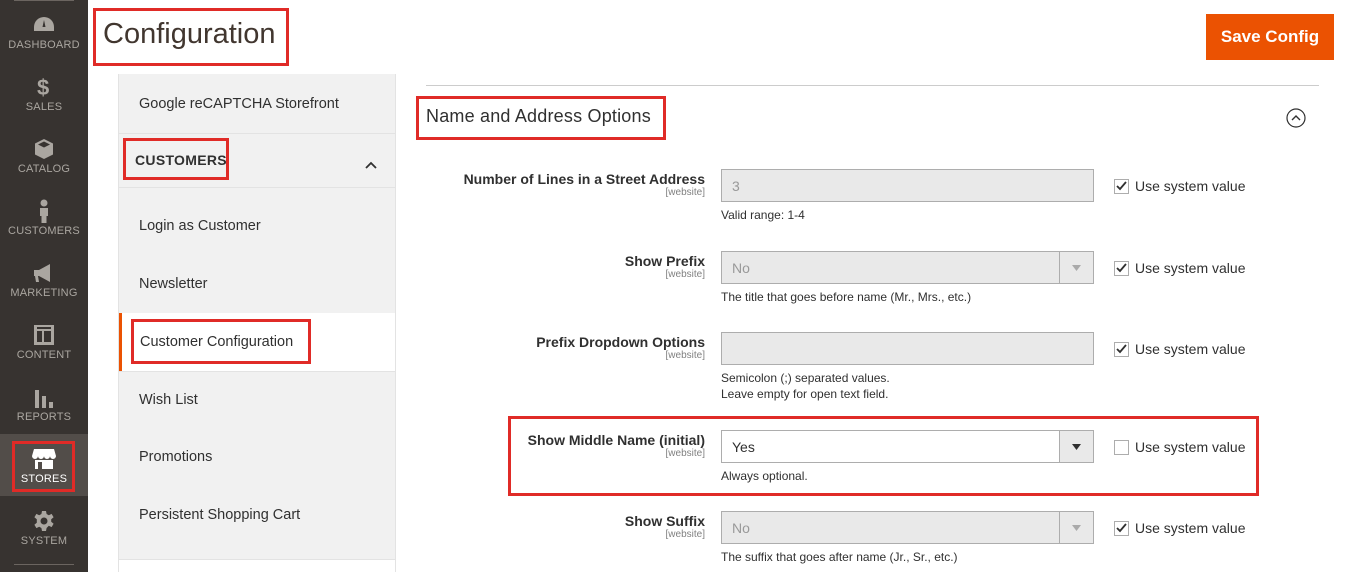 This screenshot has height=572, width=1346. Describe the element at coordinates (584, 179) in the screenshot. I see `field-label-street-lines: Number of Lines in a Street Address` at that location.